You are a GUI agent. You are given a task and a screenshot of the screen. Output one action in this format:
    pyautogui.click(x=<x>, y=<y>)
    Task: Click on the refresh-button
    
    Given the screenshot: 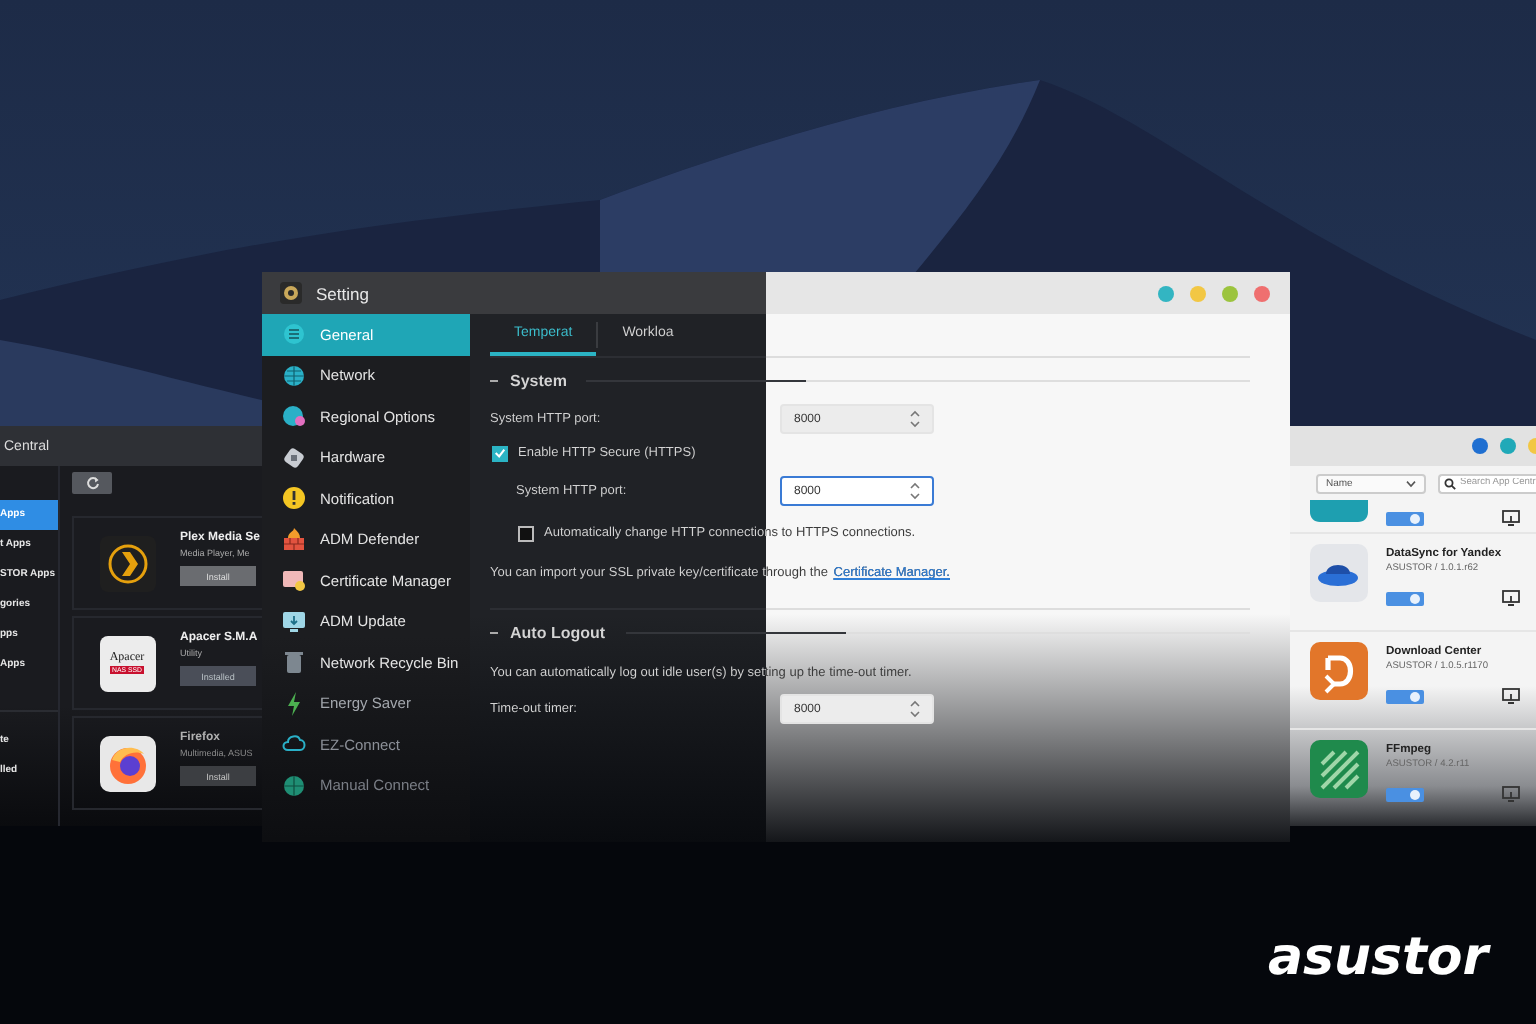 What is the action you would take?
    pyautogui.click(x=92, y=483)
    